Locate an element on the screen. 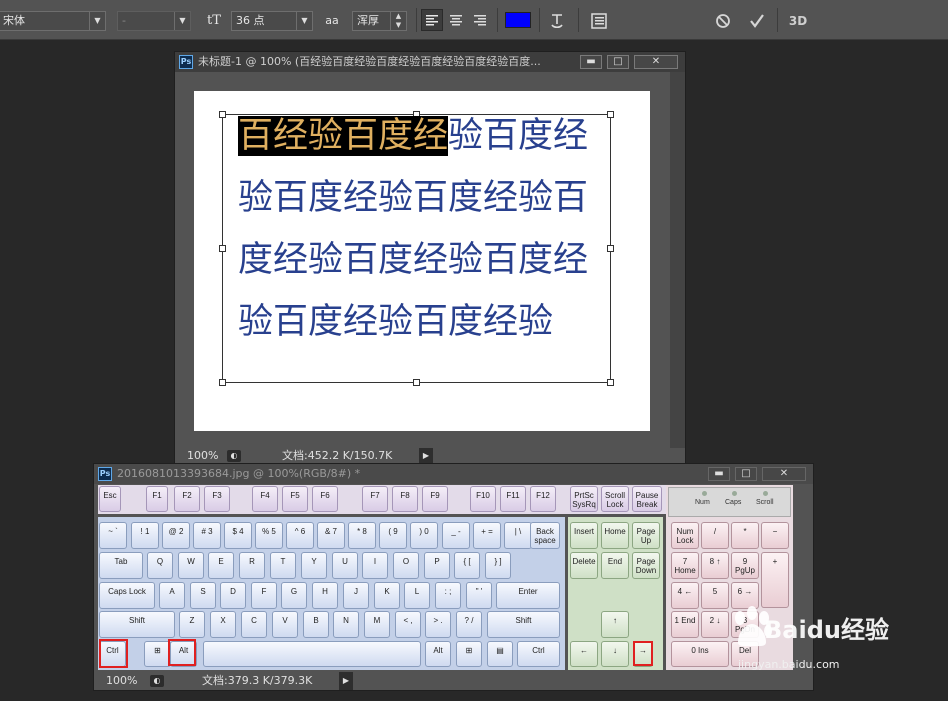 The height and width of the screenshot is (701, 948). commit-icon is located at coordinates (757, 21).